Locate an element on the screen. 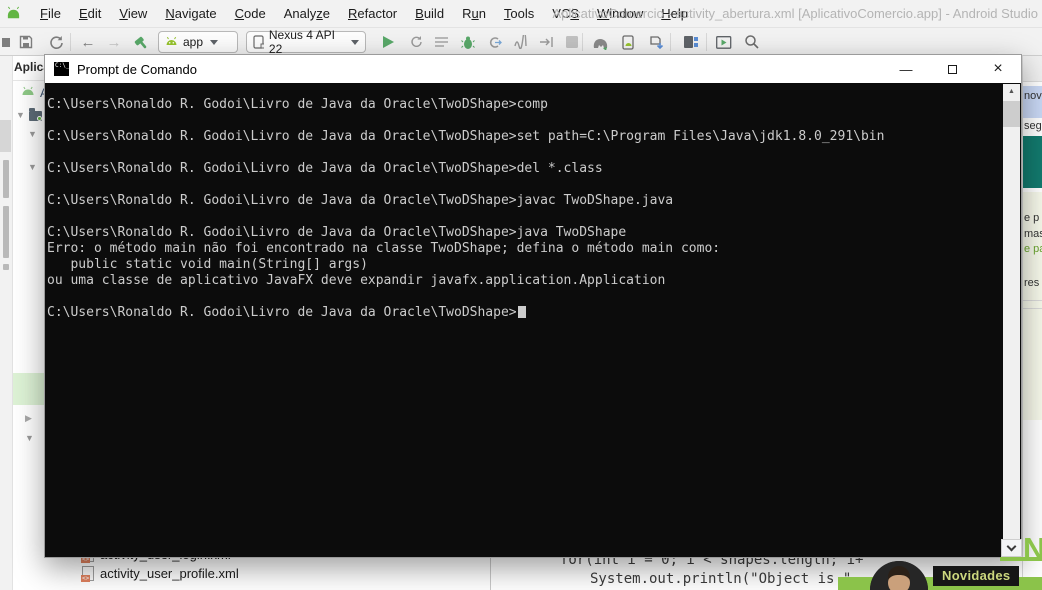  menu-view: View is located at coordinates (133, 13).